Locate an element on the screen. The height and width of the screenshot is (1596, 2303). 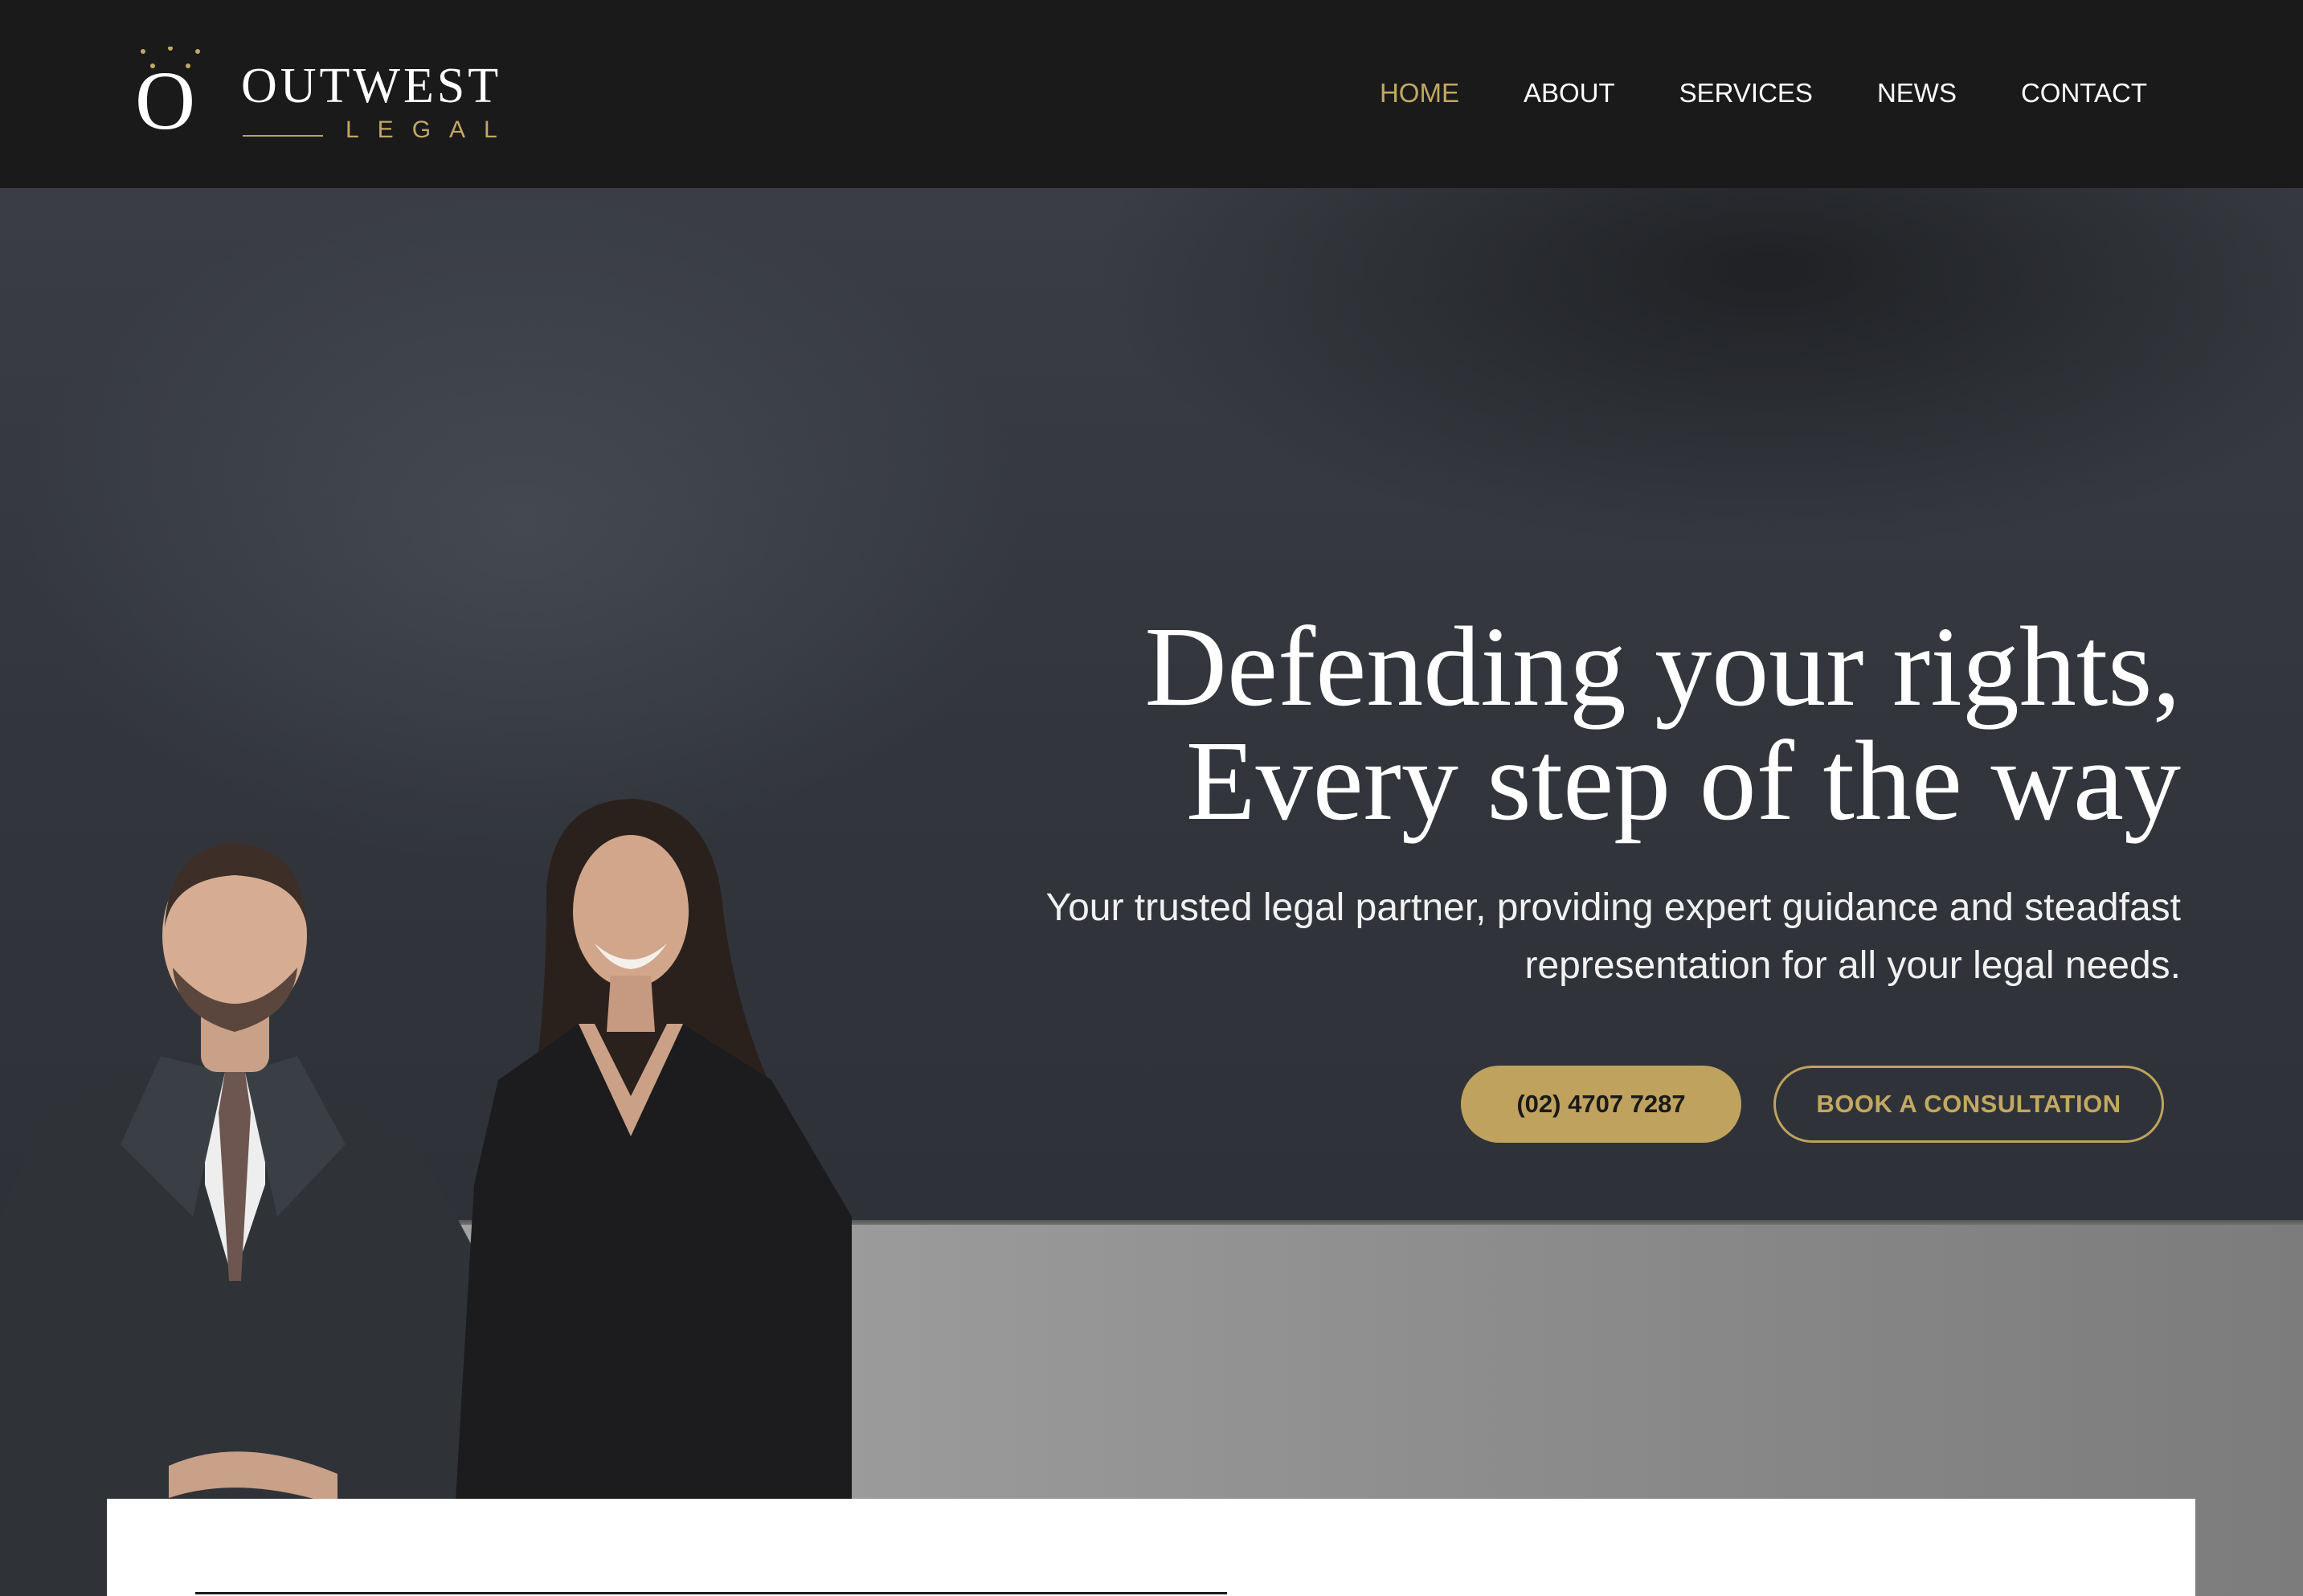
woman-figure is located at coordinates (651, 1197).